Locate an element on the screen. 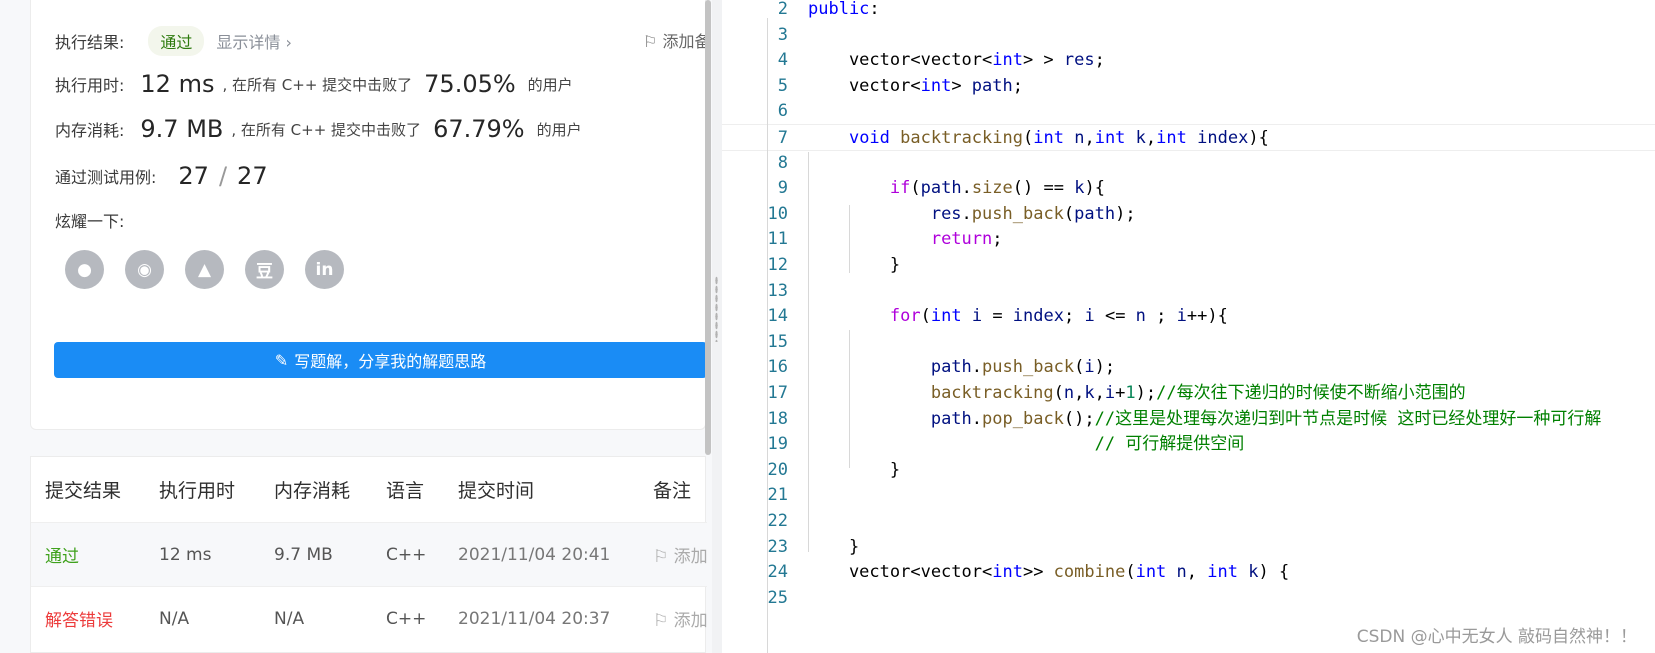 This screenshot has width=1655, height=653. memory-row: 内存消耗: 9.7 MB , 在所有 C++ 提交中击败了 67.79% 的用户 is located at coordinates (318, 129).